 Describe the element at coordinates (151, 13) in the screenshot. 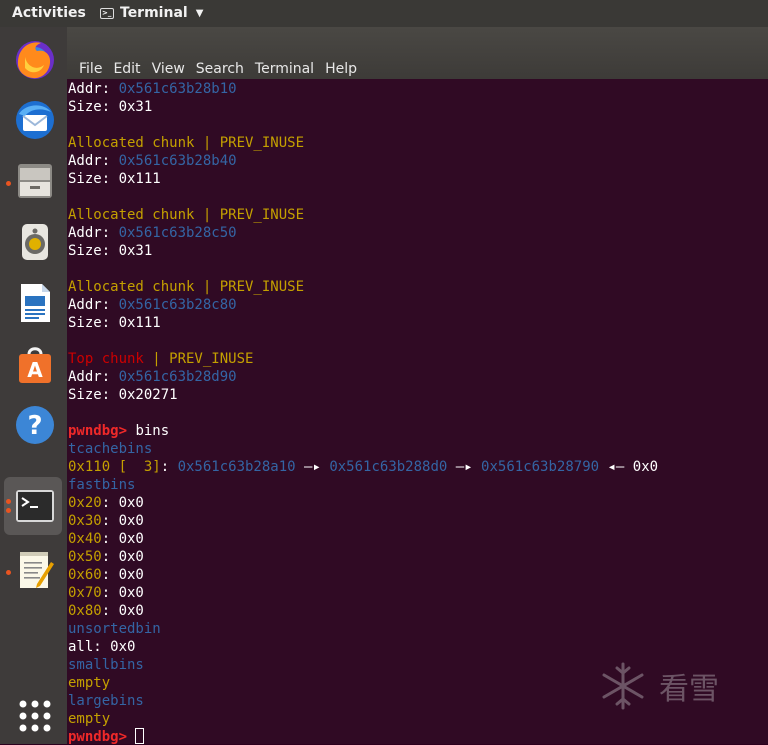

I see `app-menu: >_ Terminal ▼` at that location.